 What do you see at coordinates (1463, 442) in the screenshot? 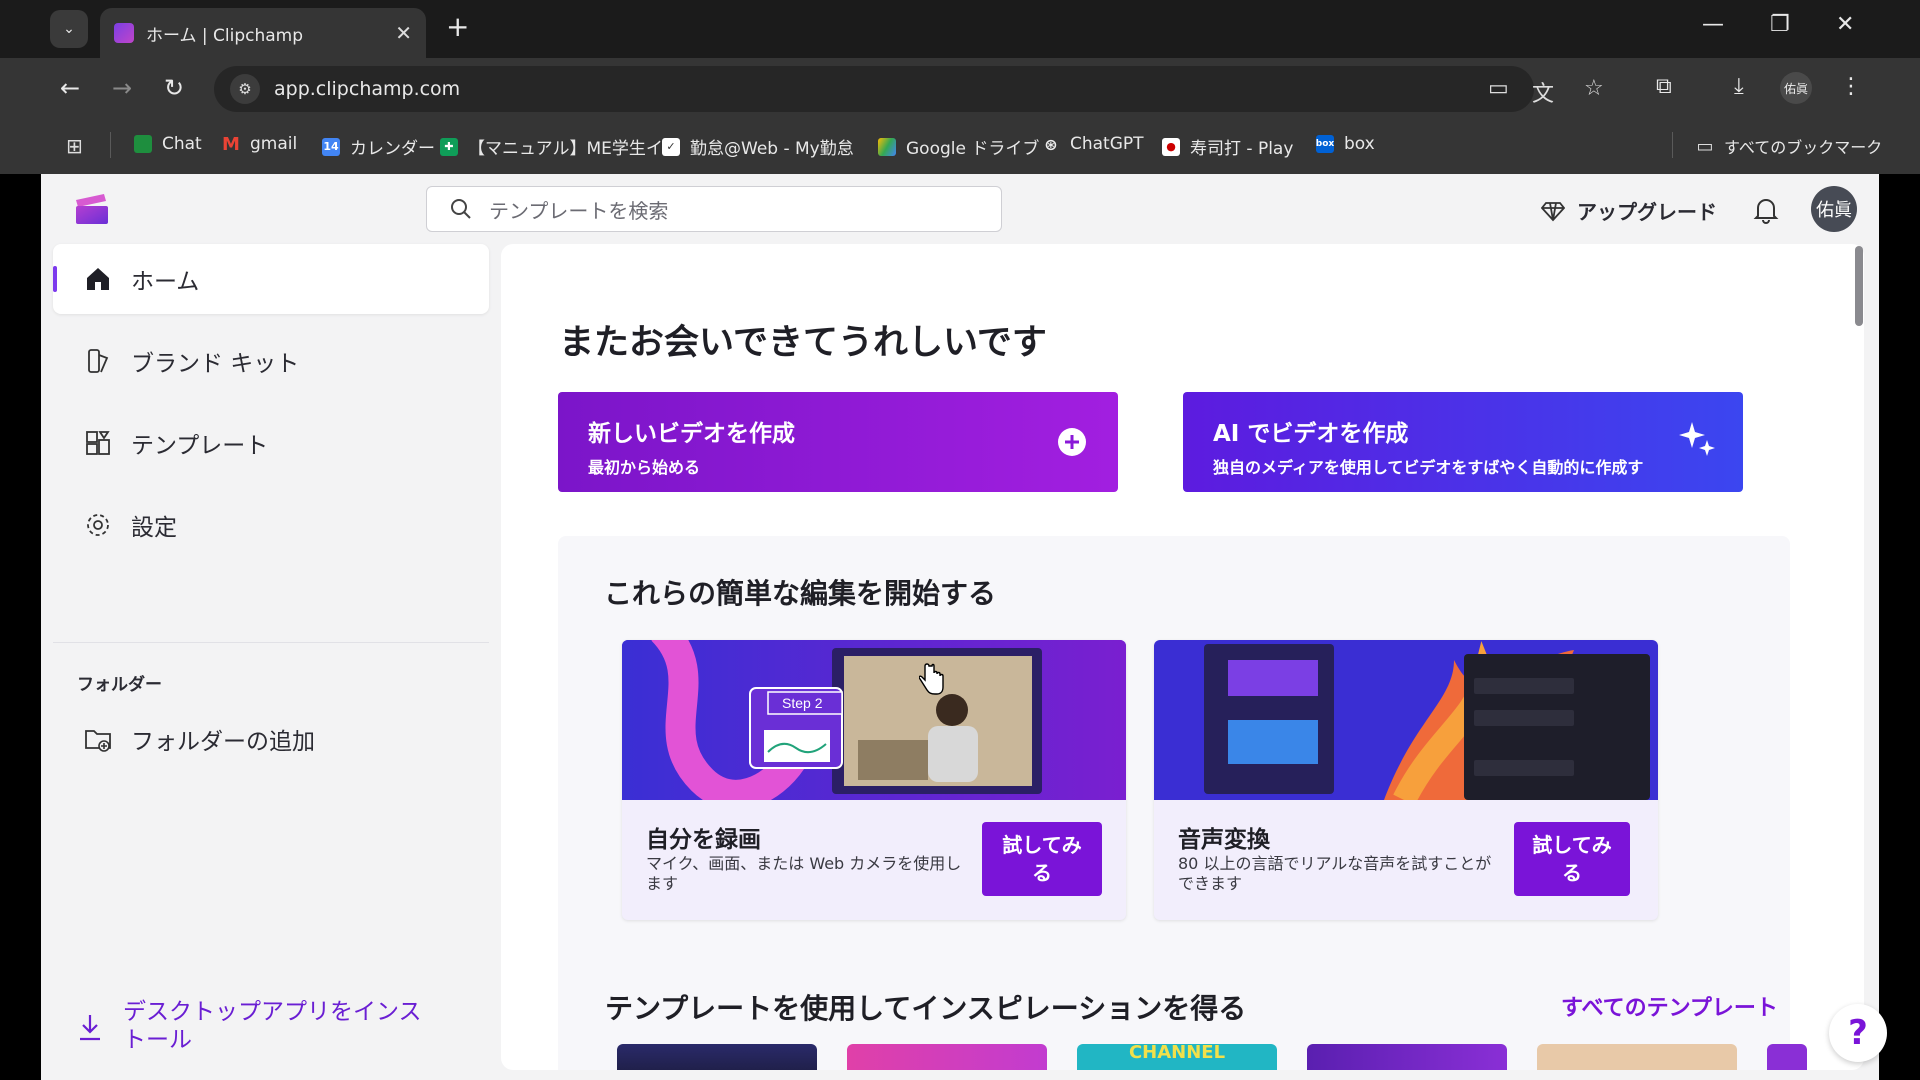
I see `create-ai-video-button: AI でビデオを作成 独自のメディアを使用してビデオをすばやく自動的に作成す` at bounding box center [1463, 442].